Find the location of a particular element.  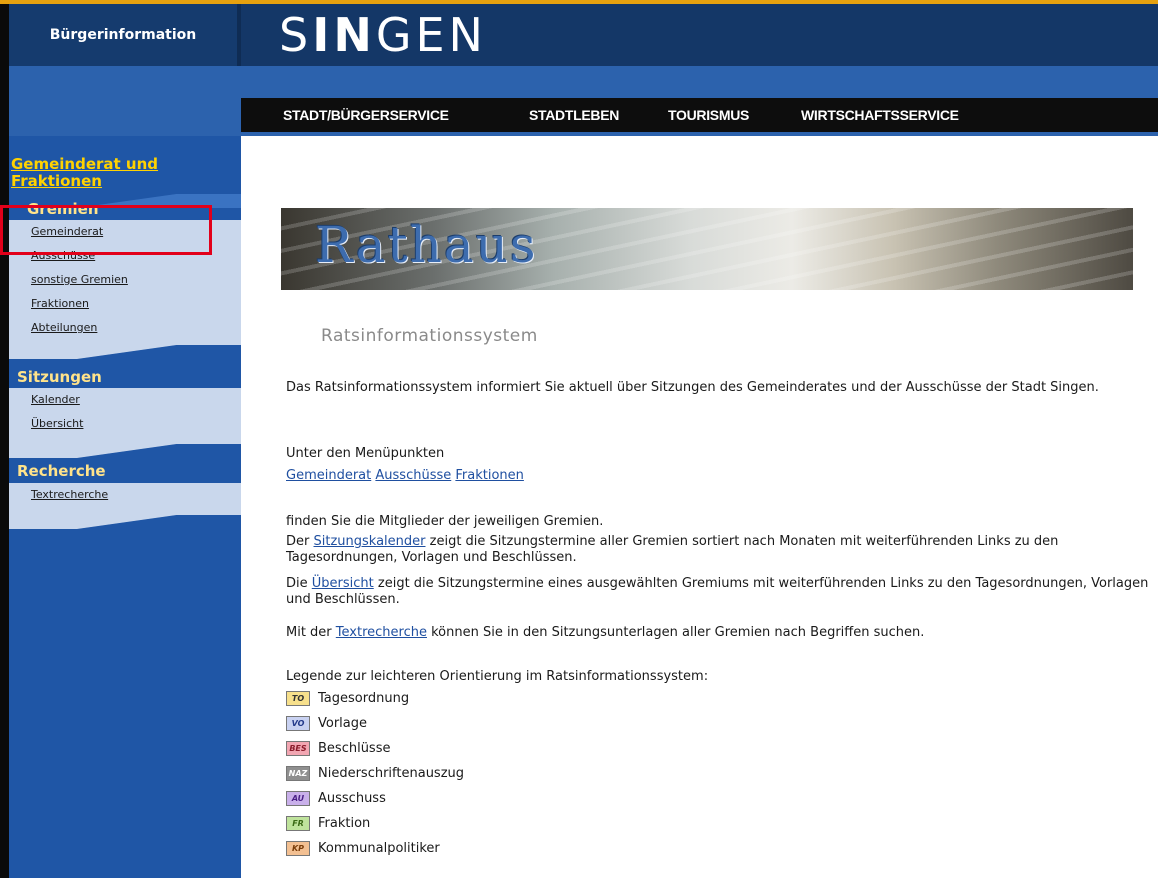

sidebar-item-uebersicht: Übersicht is located at coordinates (125, 424).